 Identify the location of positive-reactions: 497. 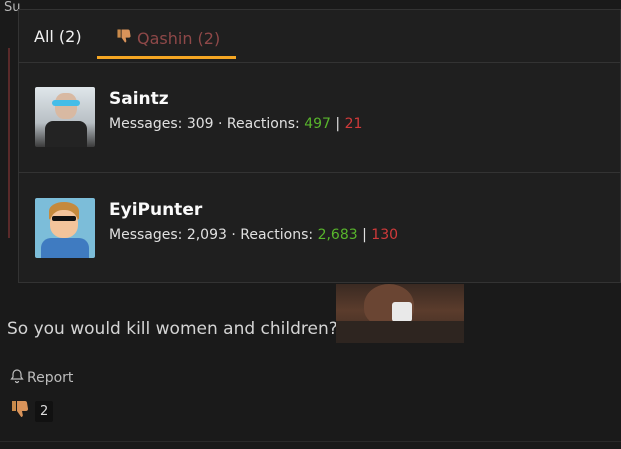
(317, 124).